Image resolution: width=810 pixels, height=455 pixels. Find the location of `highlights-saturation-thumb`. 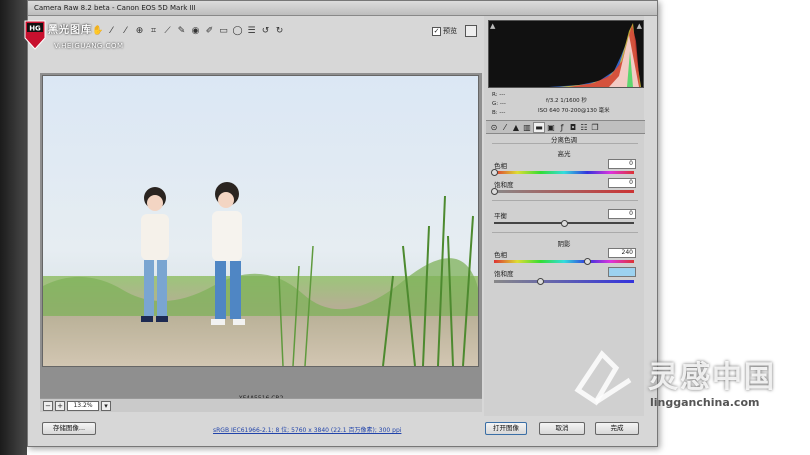

highlights-saturation-thumb is located at coordinates (494, 191).